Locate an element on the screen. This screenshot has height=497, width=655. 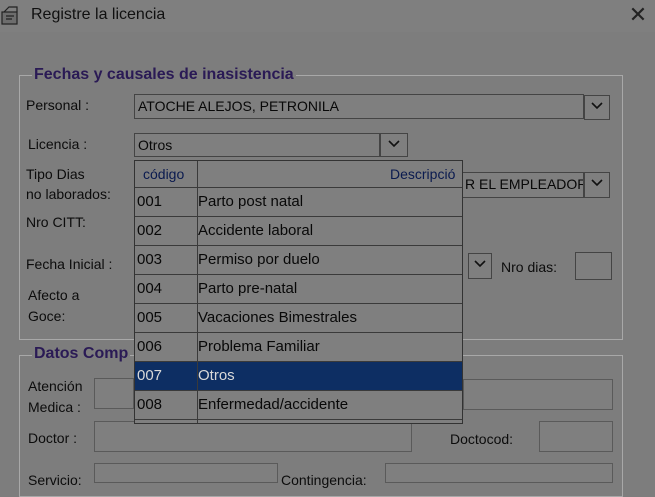
option-code: 005 is located at coordinates (150, 317).